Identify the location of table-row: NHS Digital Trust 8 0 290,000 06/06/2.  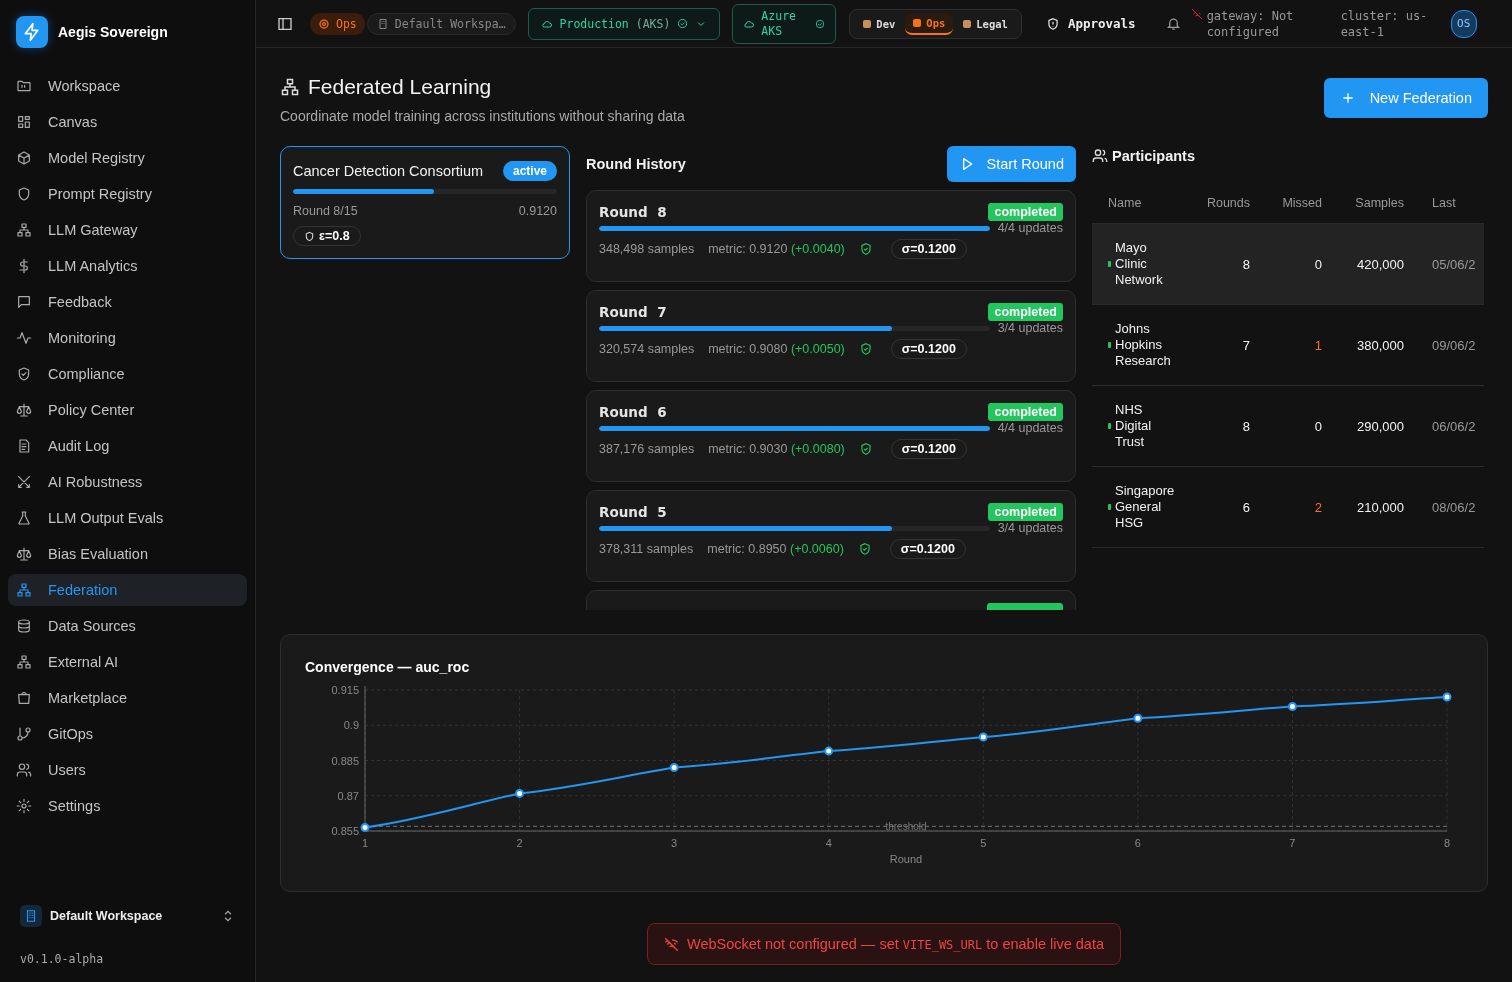
(1288, 426).